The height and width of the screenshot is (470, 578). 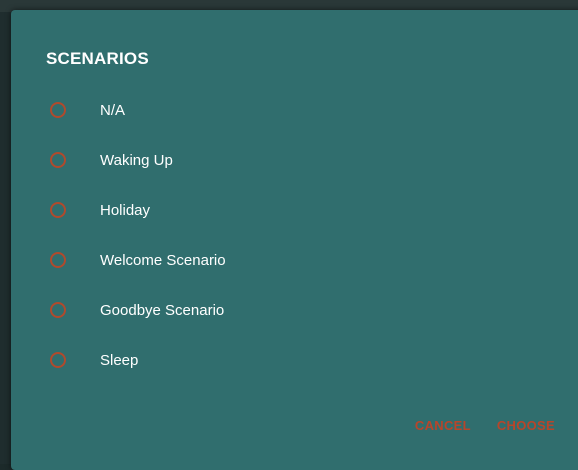 I want to click on scenario-option-label: Welcome Scenario, so click(x=163, y=260).